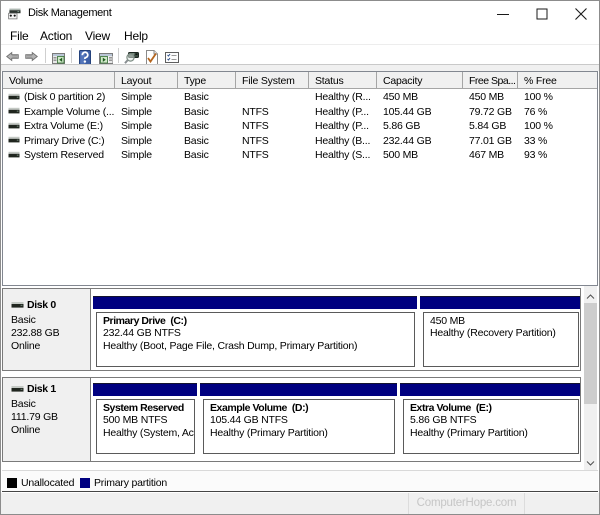 Image resolution: width=600 pixels, height=515 pixels. Describe the element at coordinates (407, 140) in the screenshot. I see `cell-capacity: 232.44 GB` at that location.